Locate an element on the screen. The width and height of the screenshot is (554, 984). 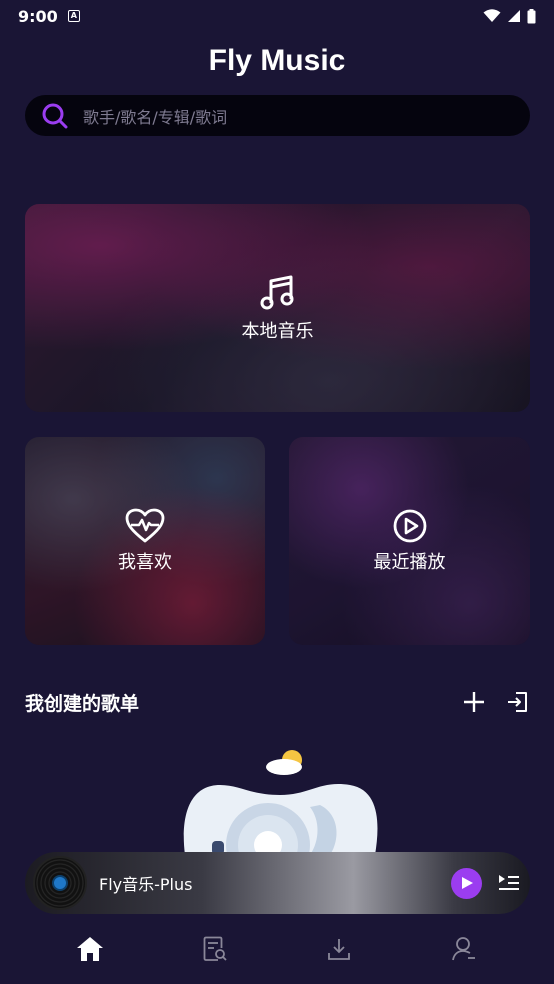
vinyl-label is located at coordinates (60, 883).